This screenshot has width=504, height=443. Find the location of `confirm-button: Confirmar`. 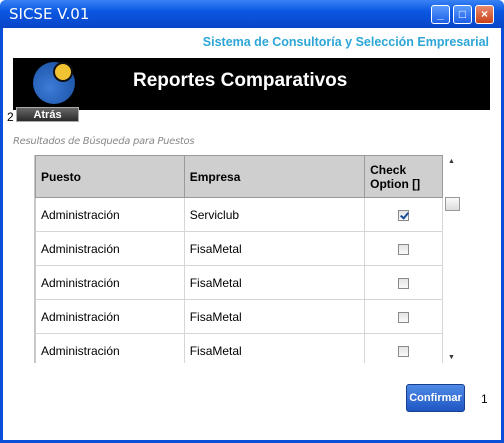

confirm-button: Confirmar is located at coordinates (435, 398).